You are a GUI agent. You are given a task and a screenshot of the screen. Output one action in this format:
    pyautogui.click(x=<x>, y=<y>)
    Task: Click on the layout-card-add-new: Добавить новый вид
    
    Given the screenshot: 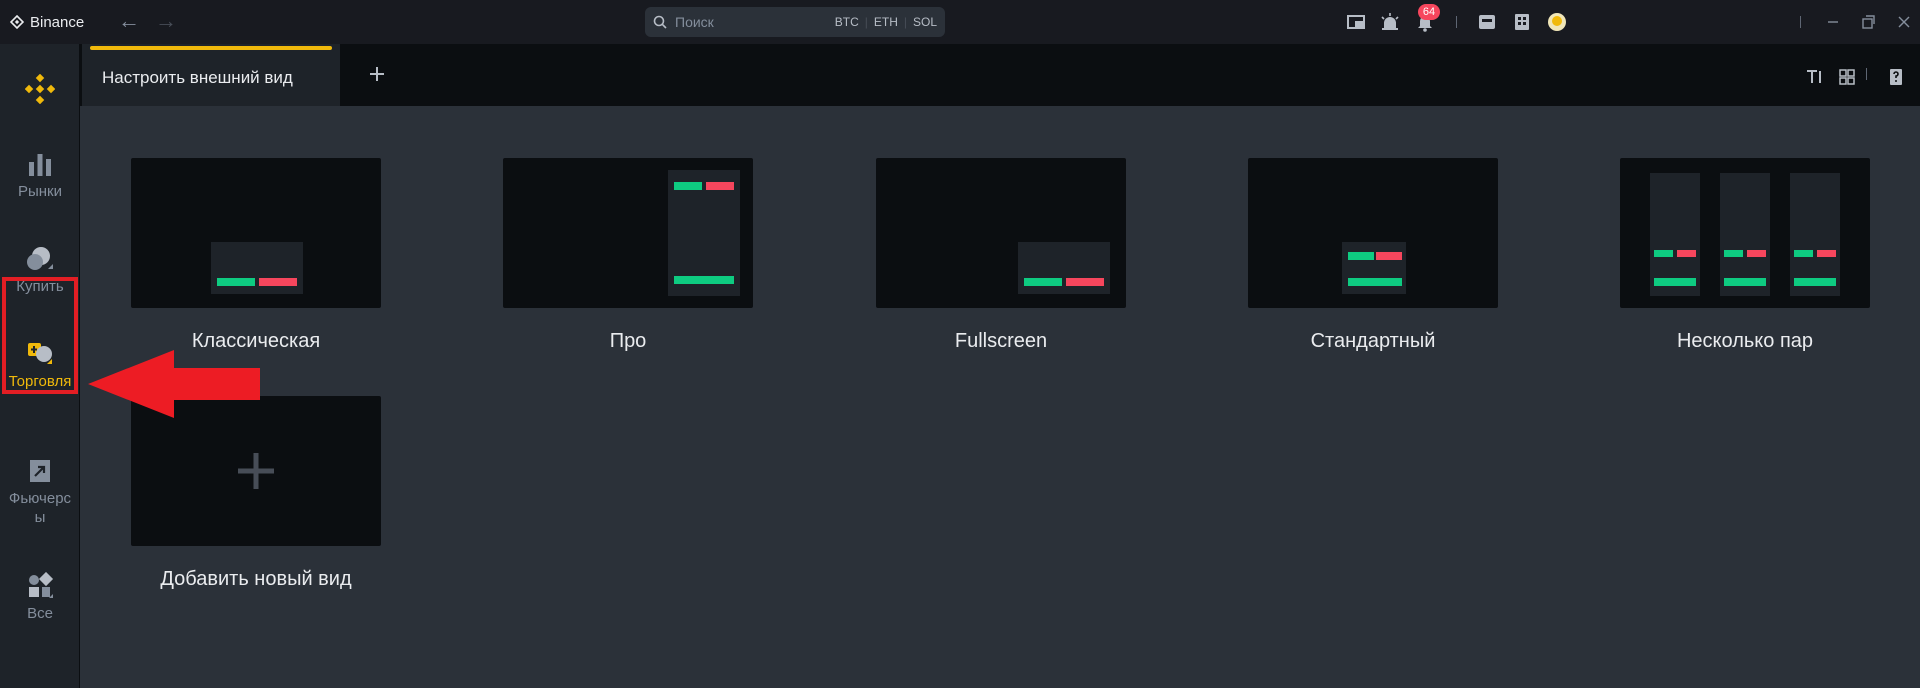 What is the action you would take?
    pyautogui.click(x=256, y=493)
    